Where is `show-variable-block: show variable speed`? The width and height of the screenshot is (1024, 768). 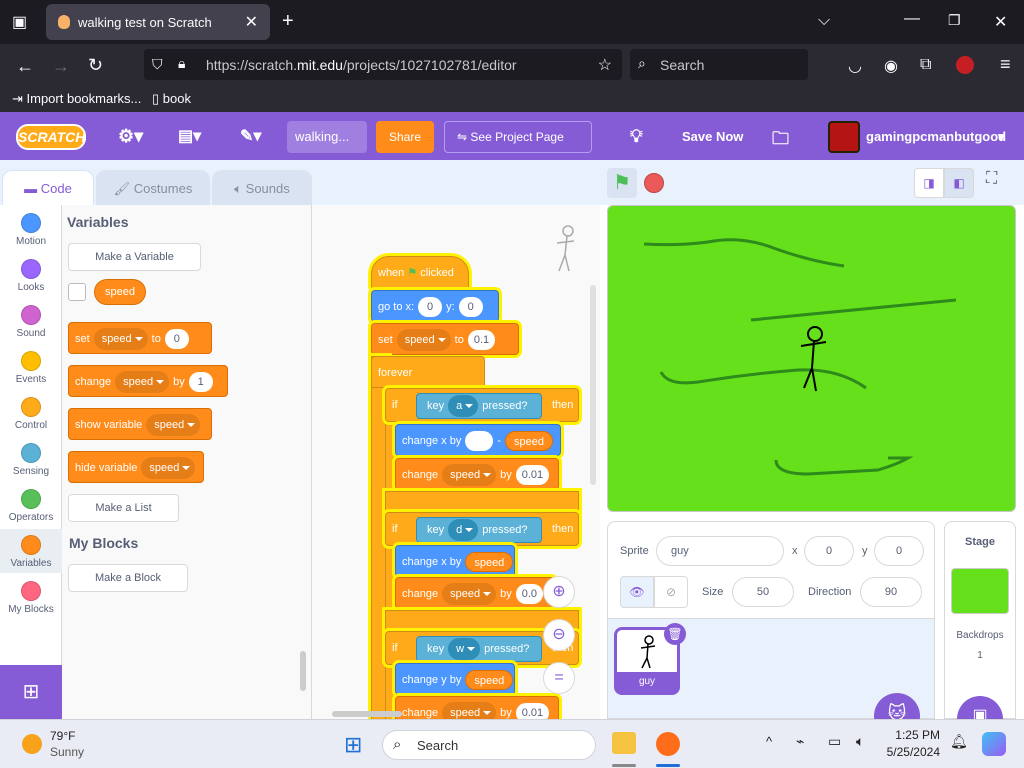 show-variable-block: show variable speed is located at coordinates (140, 424).